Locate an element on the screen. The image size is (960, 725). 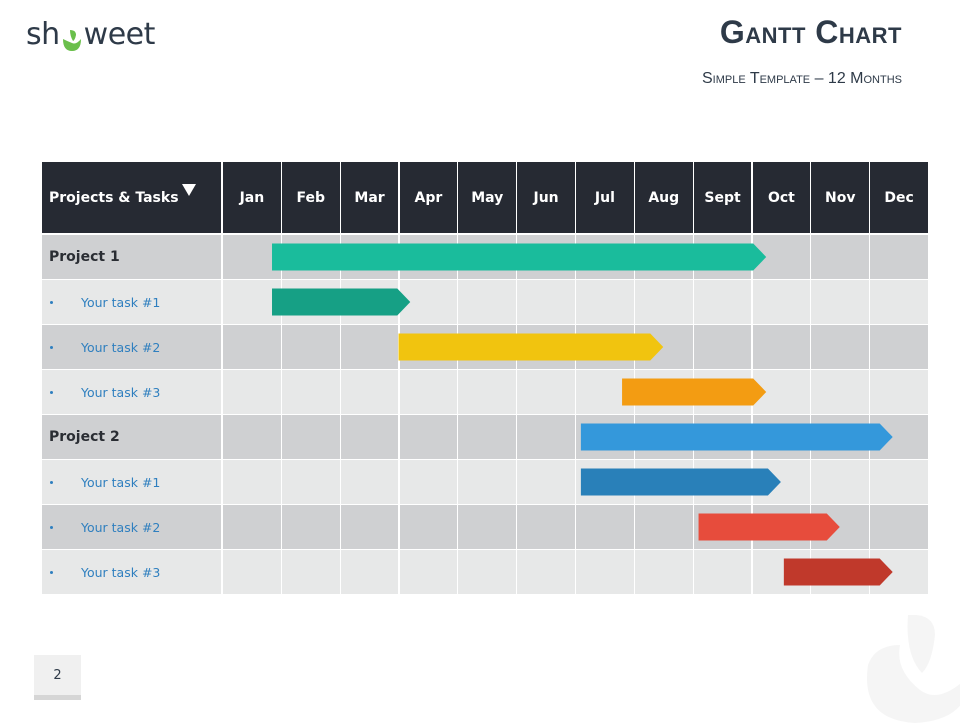
header-projects-tasks: Projects & Tasks is located at coordinates (131, 197).